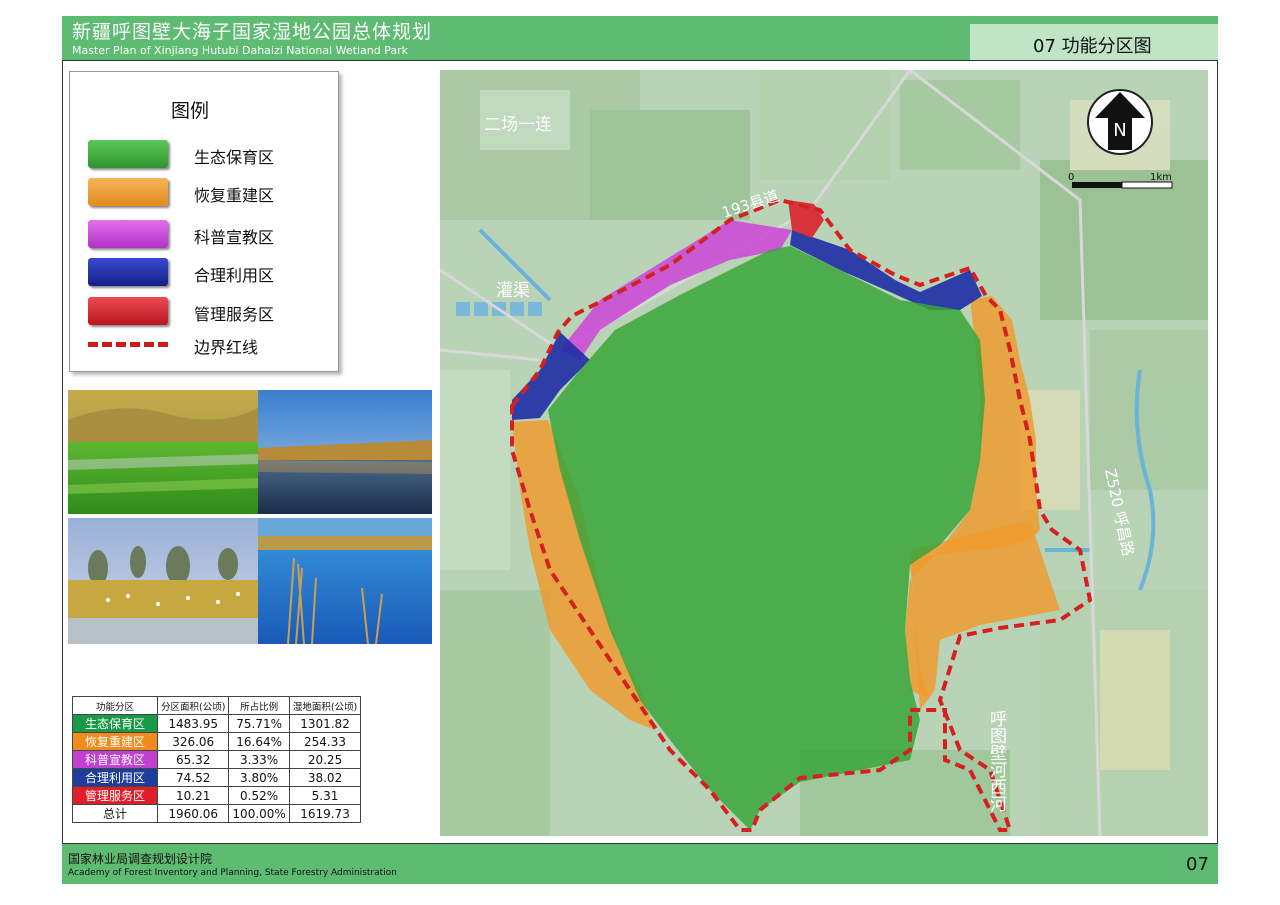 The width and height of the screenshot is (1280, 905). What do you see at coordinates (259, 759) in the screenshot?
I see `table-cell-ratio: 3.33%` at bounding box center [259, 759].